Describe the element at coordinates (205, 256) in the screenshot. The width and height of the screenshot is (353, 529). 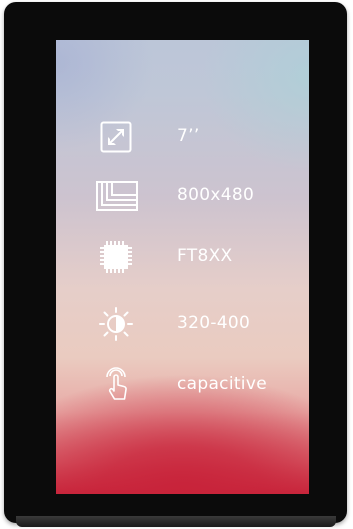
I see `spec-label-controller: FT8XX` at that location.